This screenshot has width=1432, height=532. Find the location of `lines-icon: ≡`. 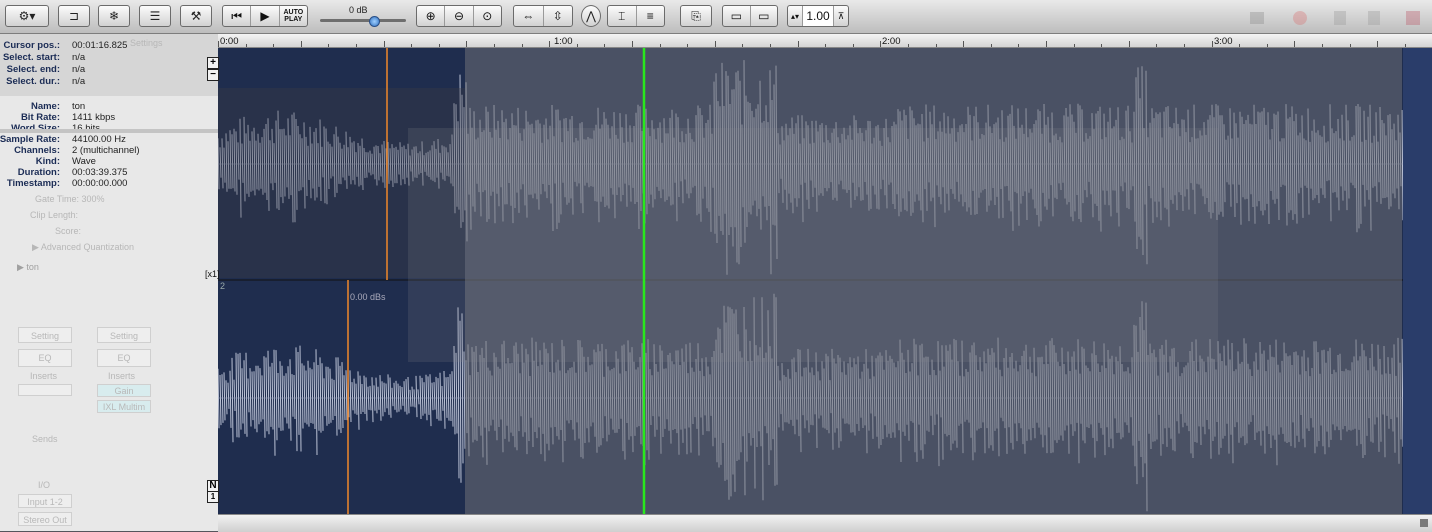

lines-icon: ≡ is located at coordinates (650, 16).